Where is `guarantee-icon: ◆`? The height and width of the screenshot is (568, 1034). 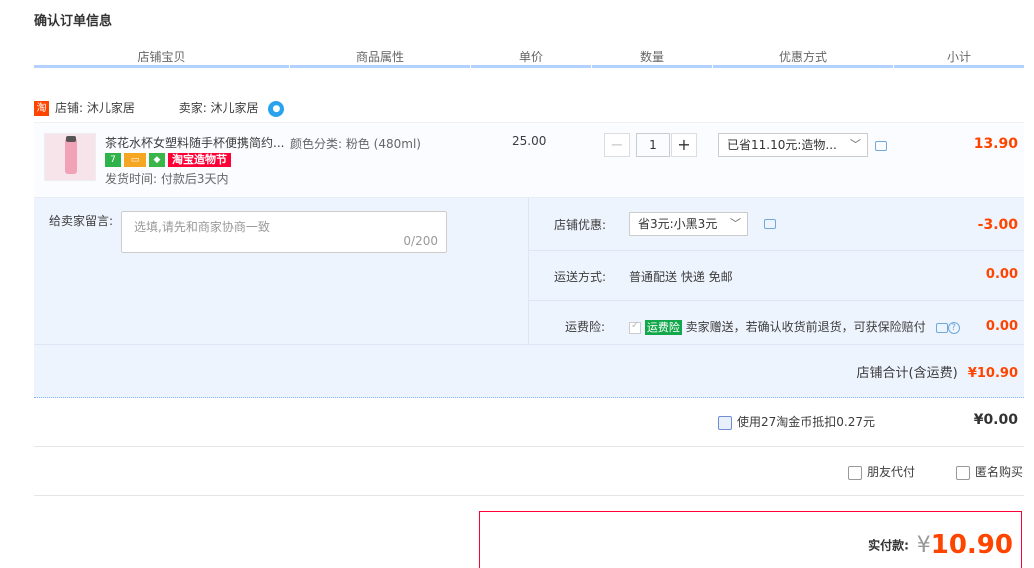
guarantee-icon: ◆ is located at coordinates (157, 160).